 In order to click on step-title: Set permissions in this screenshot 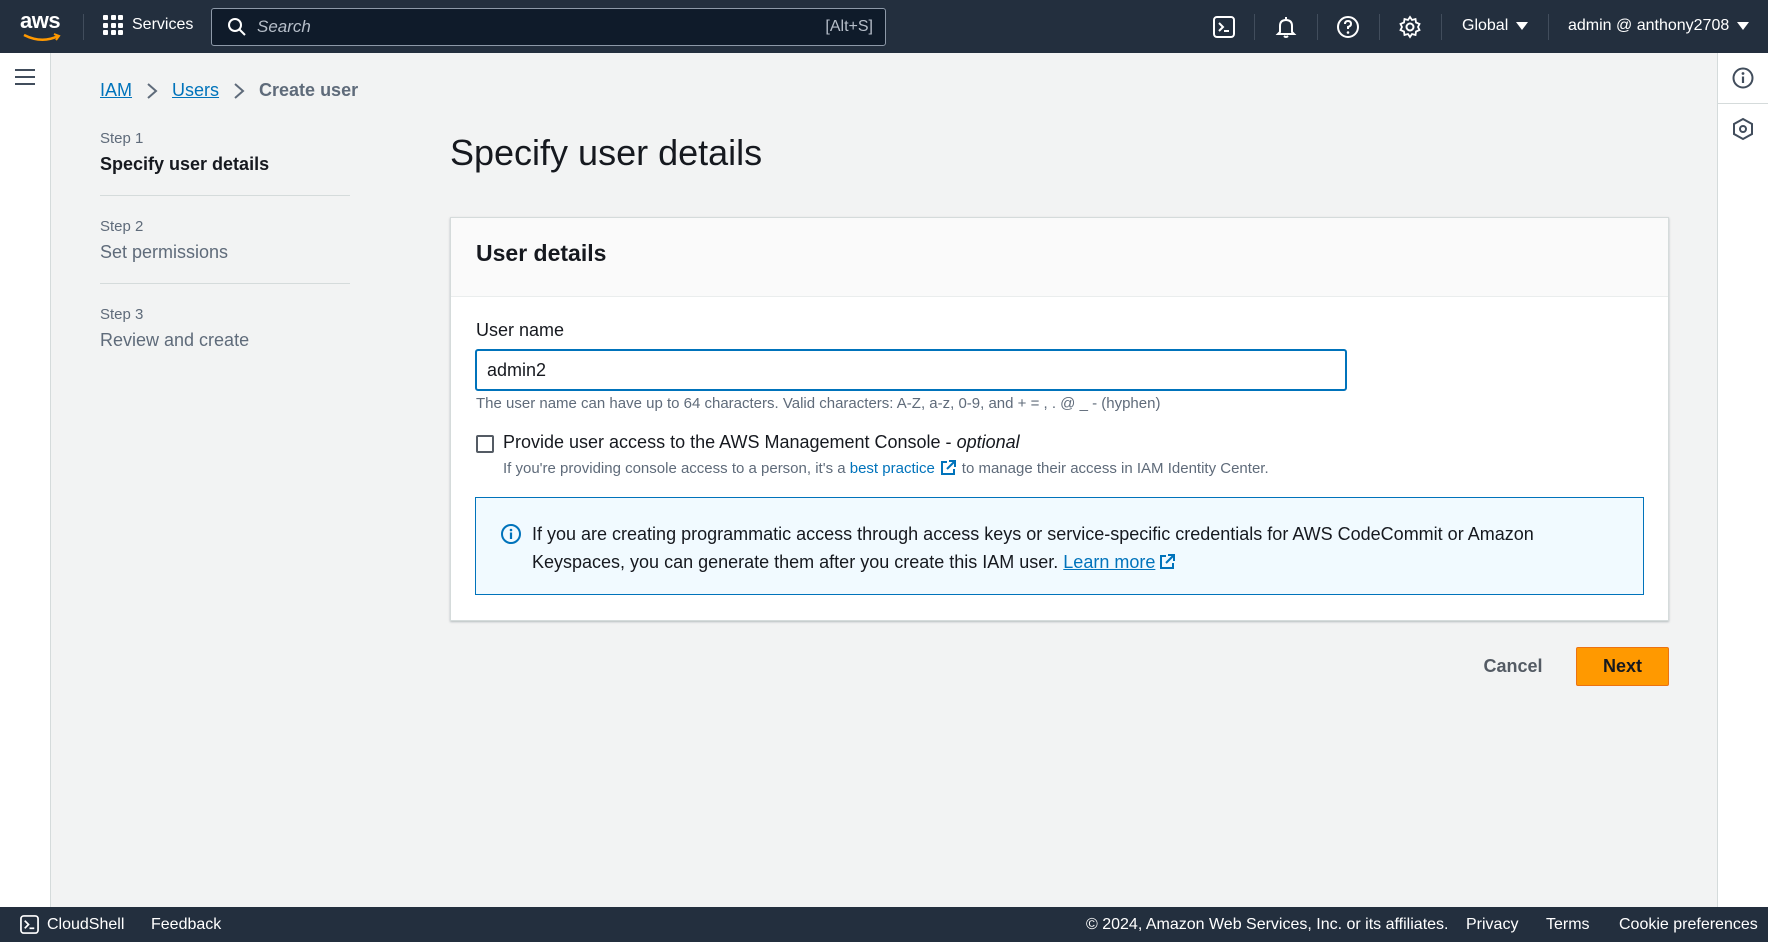, I will do `click(164, 252)`.